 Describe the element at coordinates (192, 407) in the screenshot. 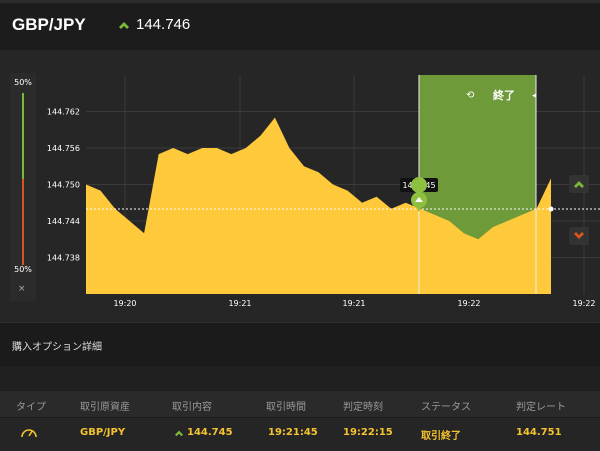

I see `th-content: 取引内容` at that location.